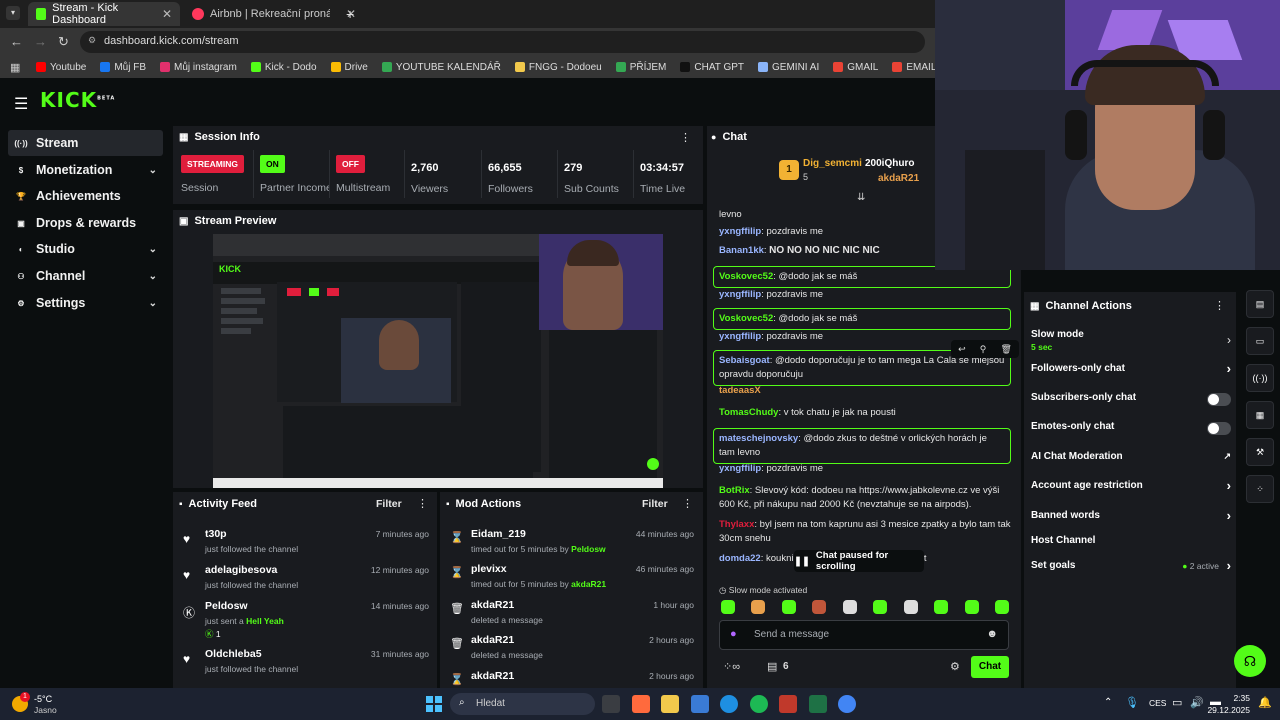 The height and width of the screenshot is (720, 1280). I want to click on clock-time: 2:35, so click(1232, 698).